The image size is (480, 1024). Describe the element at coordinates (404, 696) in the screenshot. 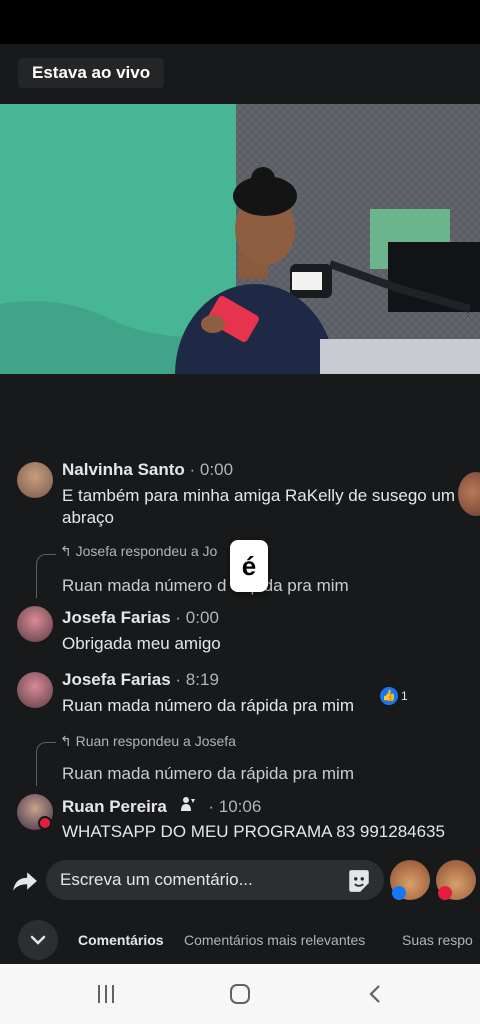

I see `like-count: 1` at that location.